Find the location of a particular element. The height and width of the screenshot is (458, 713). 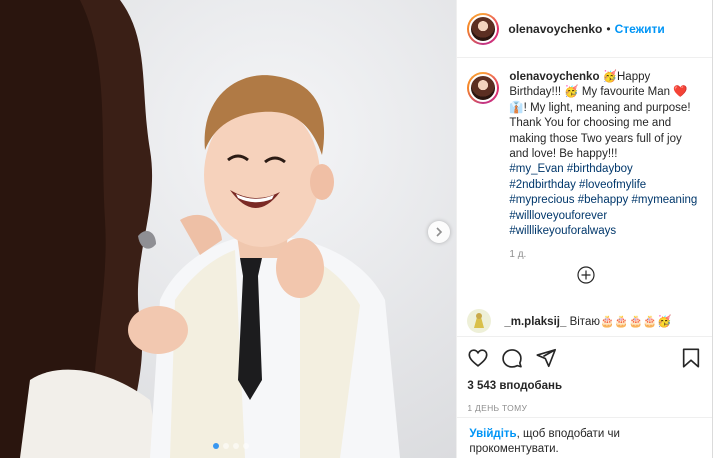

carousel-next-button is located at coordinates (439, 232).